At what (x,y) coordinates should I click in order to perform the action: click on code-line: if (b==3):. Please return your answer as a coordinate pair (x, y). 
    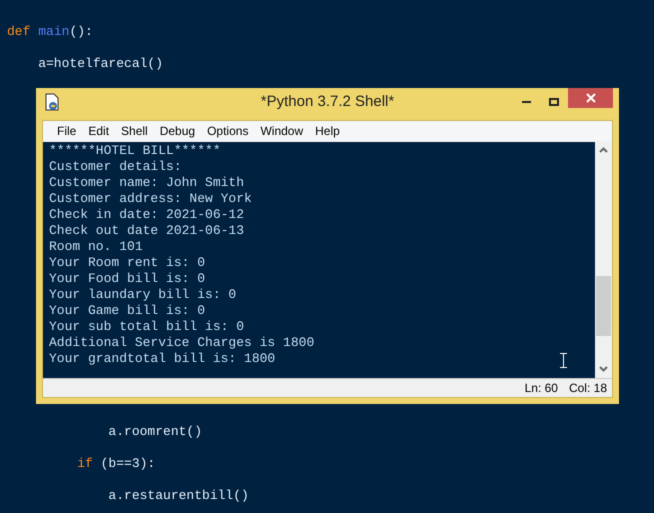
    Looking at the image, I should click on (116, 464).